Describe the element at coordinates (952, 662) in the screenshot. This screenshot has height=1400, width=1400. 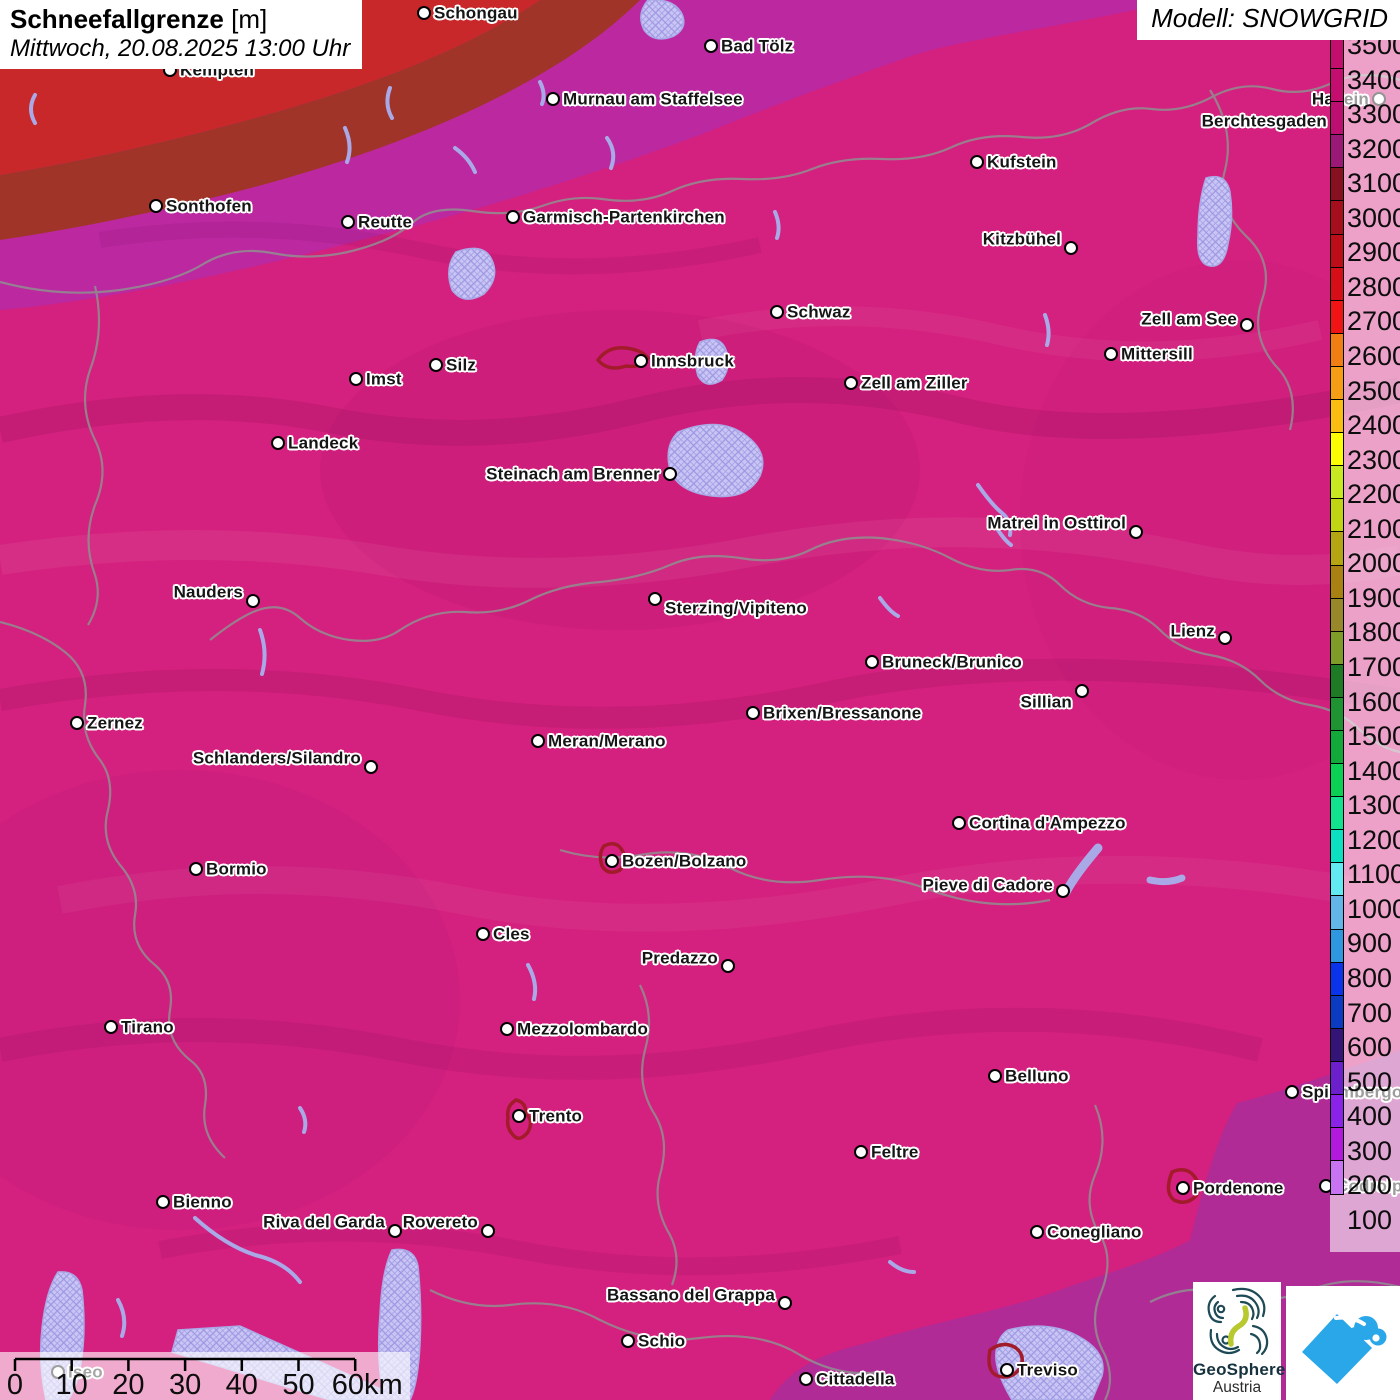
I see `city-label: Bruneck/Brunico` at that location.